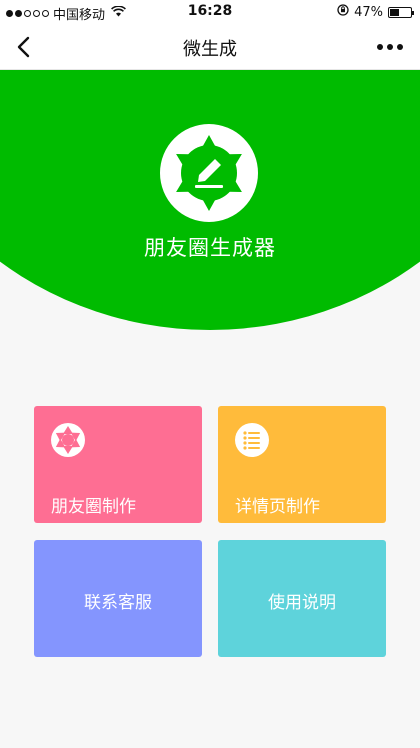  What do you see at coordinates (302, 464) in the screenshot?
I see `detail-page-maker-tile: 详情页制作` at bounding box center [302, 464].